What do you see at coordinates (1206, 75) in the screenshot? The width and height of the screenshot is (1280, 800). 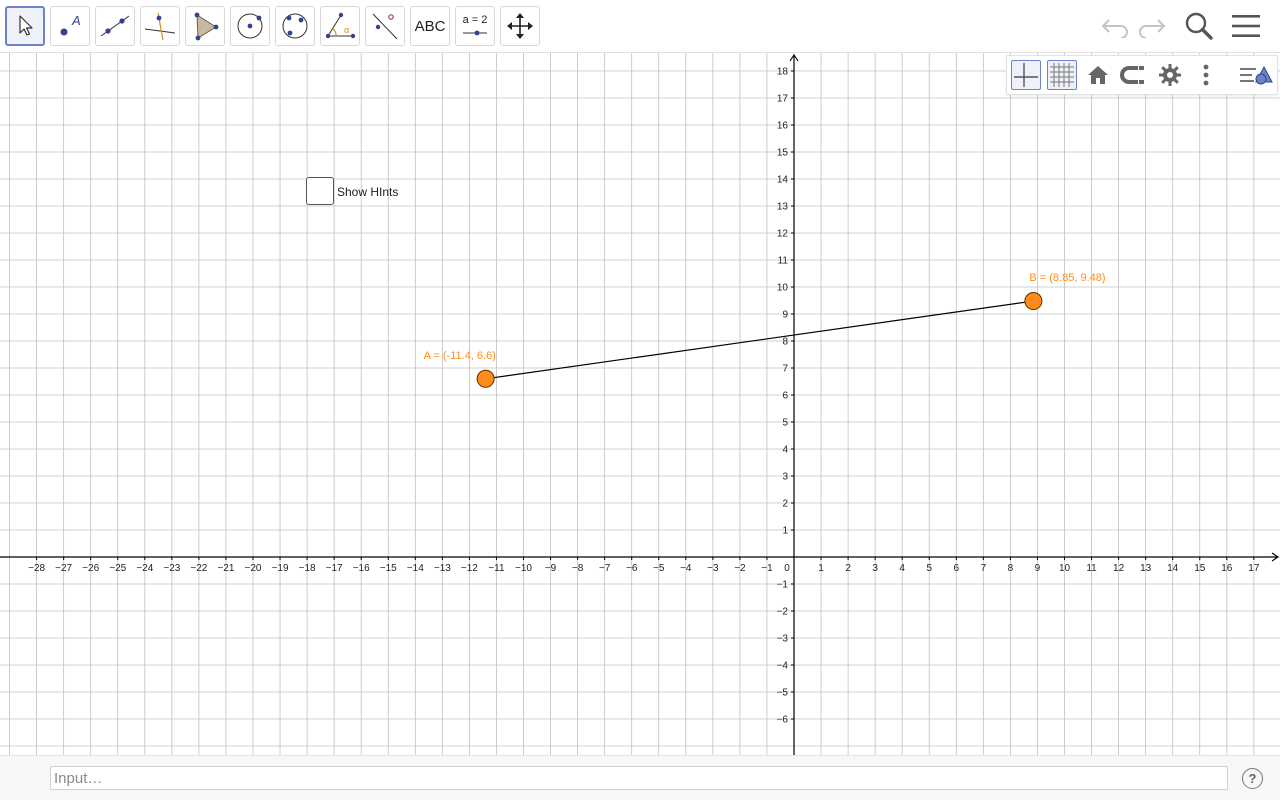 I see `more-options-button` at bounding box center [1206, 75].